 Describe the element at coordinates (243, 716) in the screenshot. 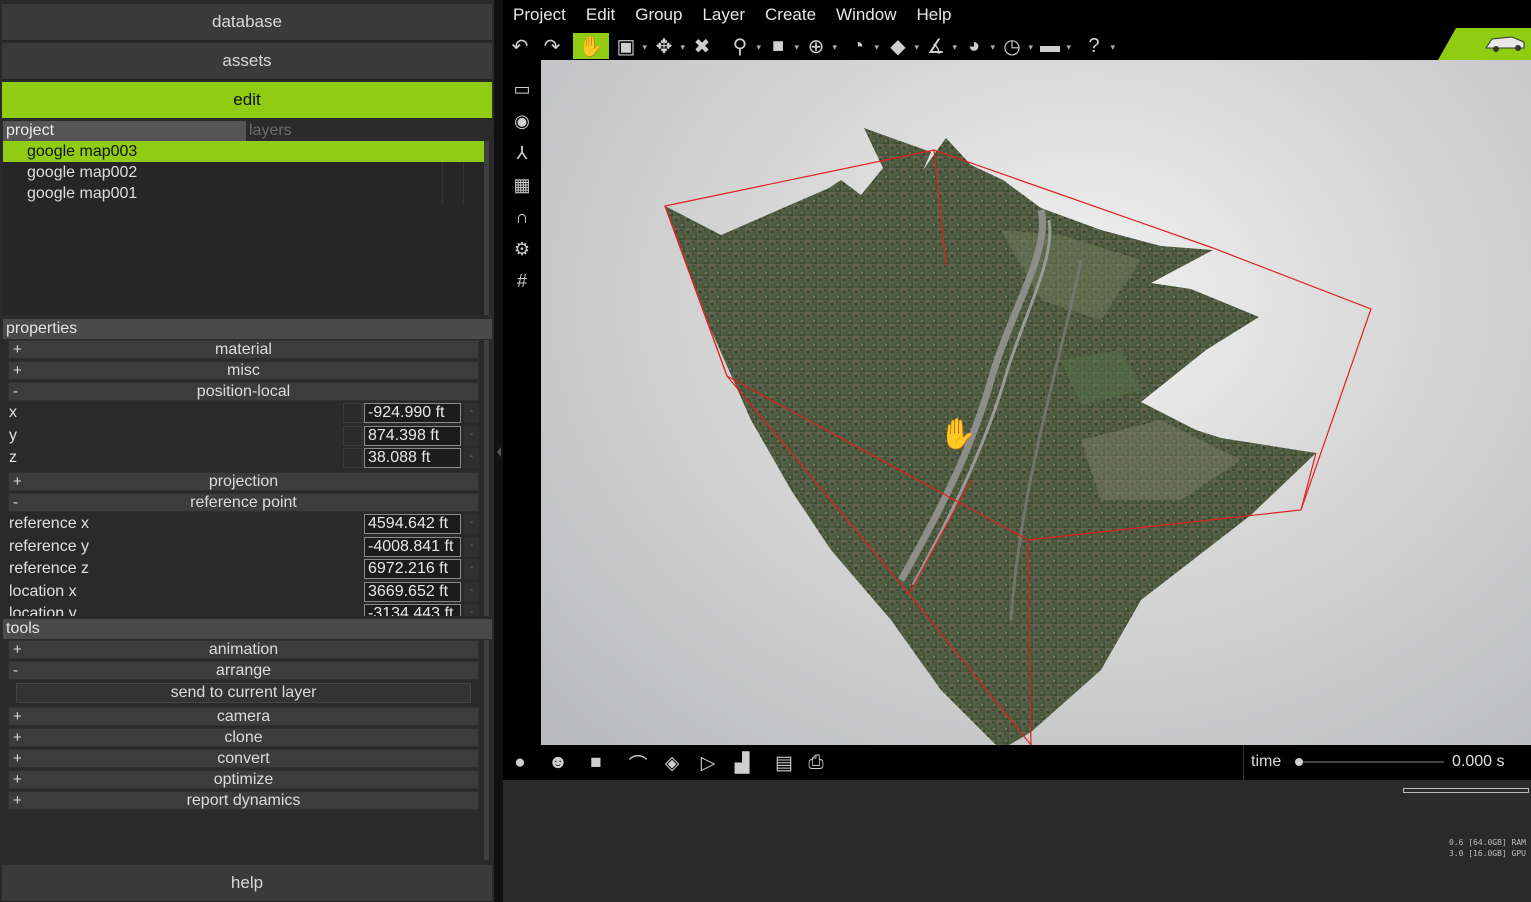

I see `camera-group: + camera` at that location.